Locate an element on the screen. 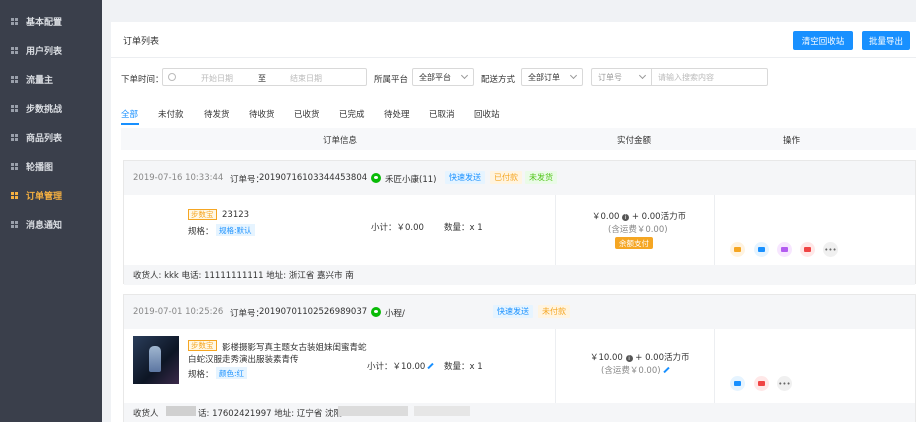 The image size is (916, 422). subtotal-value: 小计：￥10.00 is located at coordinates (396, 367).